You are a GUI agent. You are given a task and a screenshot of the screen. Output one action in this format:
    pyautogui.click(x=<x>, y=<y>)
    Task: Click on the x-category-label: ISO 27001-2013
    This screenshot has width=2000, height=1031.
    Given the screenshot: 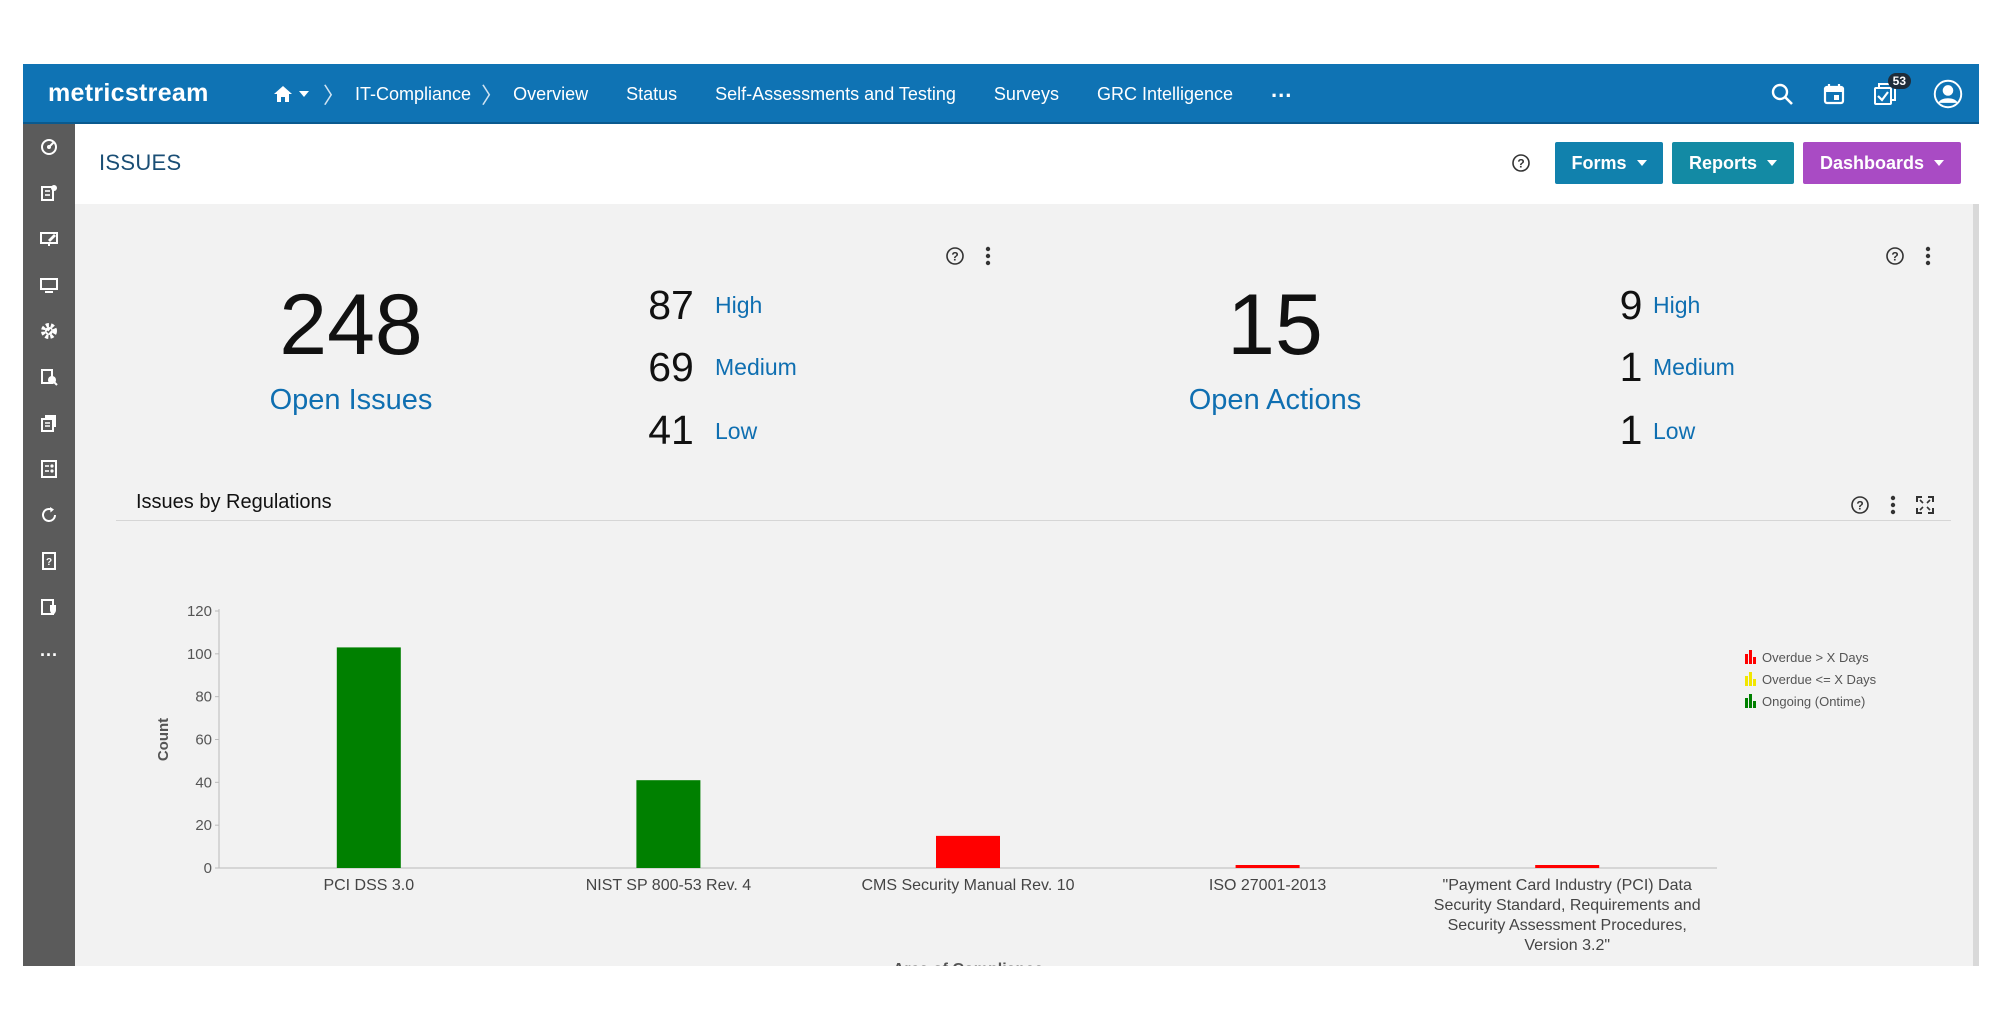 What is the action you would take?
    pyautogui.click(x=1268, y=885)
    